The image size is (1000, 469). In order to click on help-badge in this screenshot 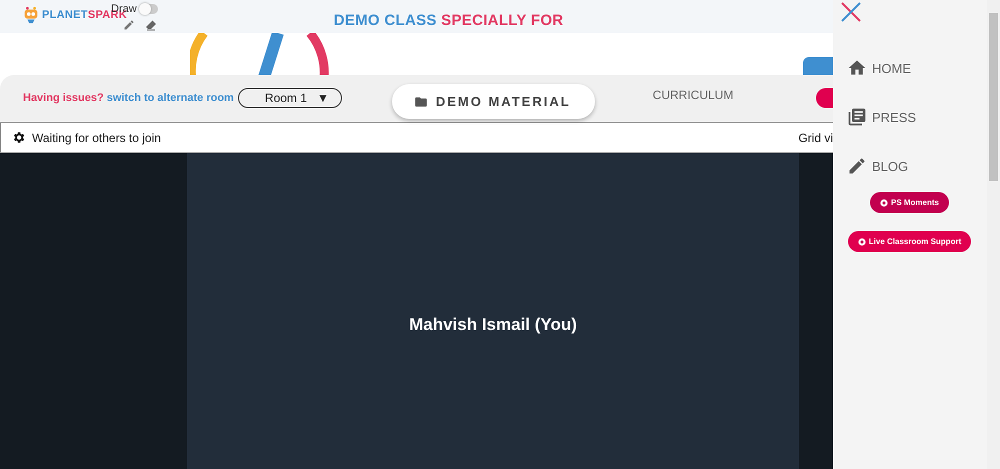, I will do `click(824, 98)`.